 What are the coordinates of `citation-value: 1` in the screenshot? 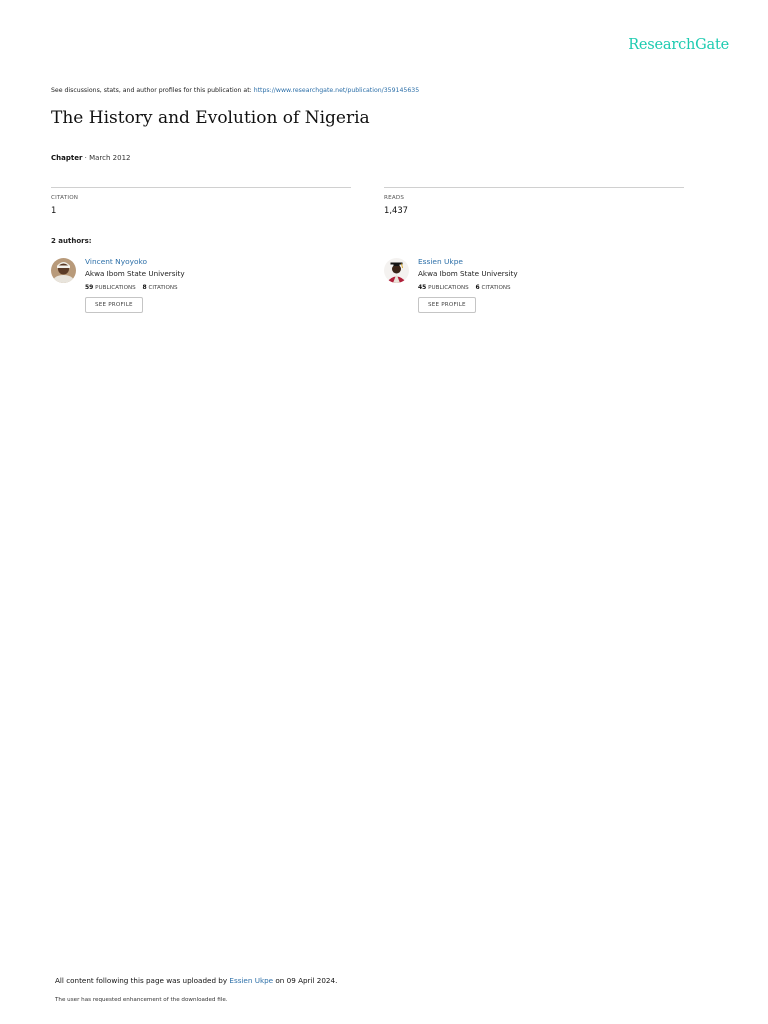 It's located at (54, 210).